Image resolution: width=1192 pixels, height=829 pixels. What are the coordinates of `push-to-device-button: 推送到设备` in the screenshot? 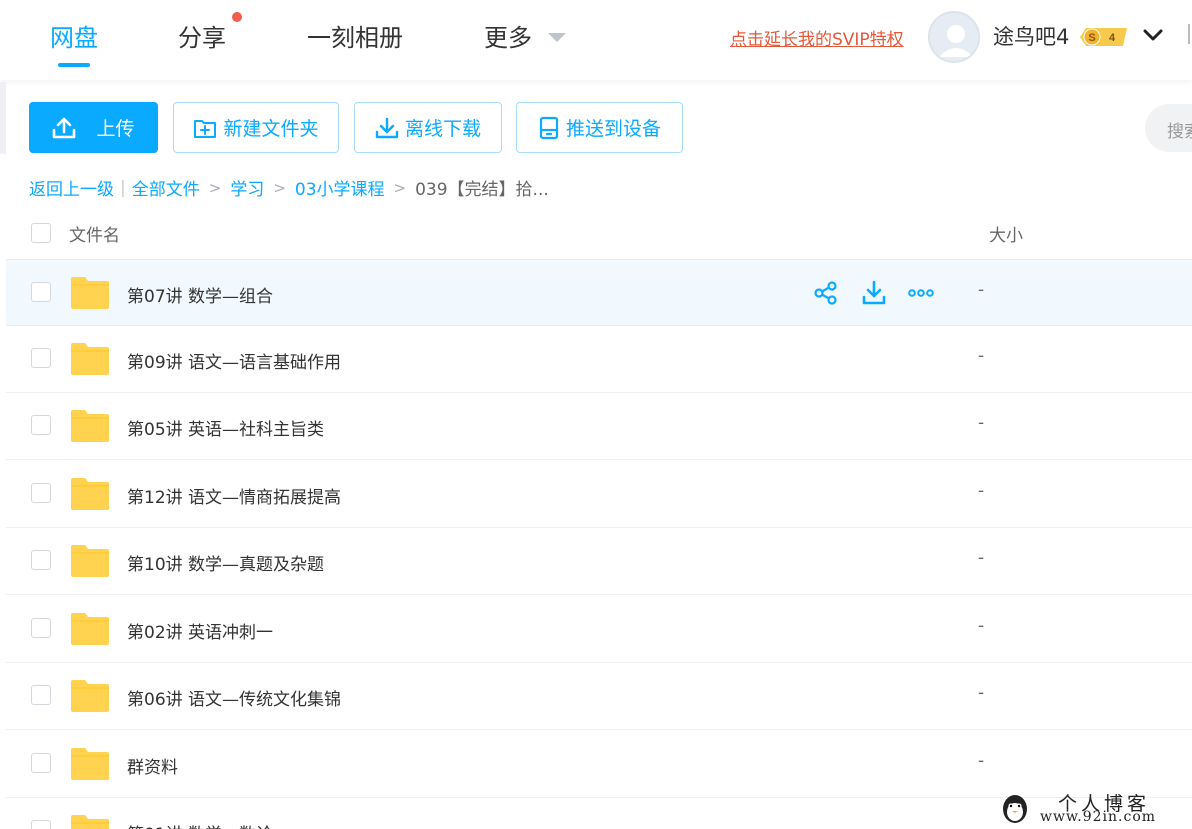 It's located at (599, 127).